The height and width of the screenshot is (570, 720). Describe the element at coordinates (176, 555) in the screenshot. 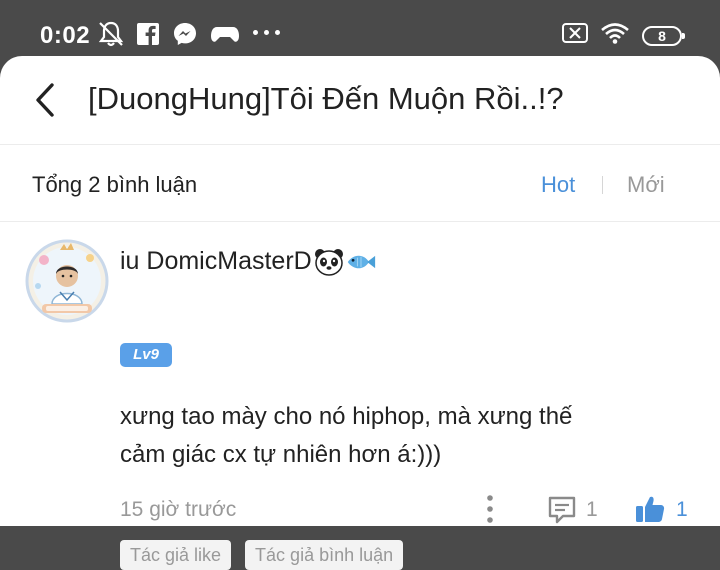

I see `tag-author-like: Tác giả like` at that location.